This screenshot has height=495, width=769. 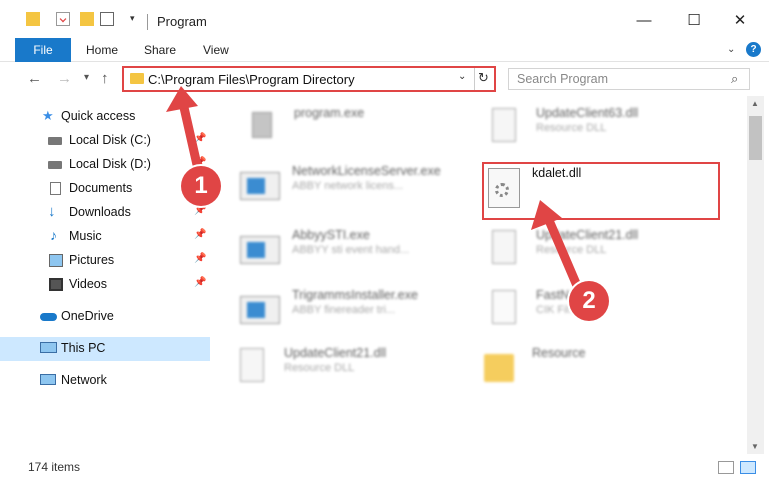 I want to click on file-item: Resource, so click(x=598, y=367).